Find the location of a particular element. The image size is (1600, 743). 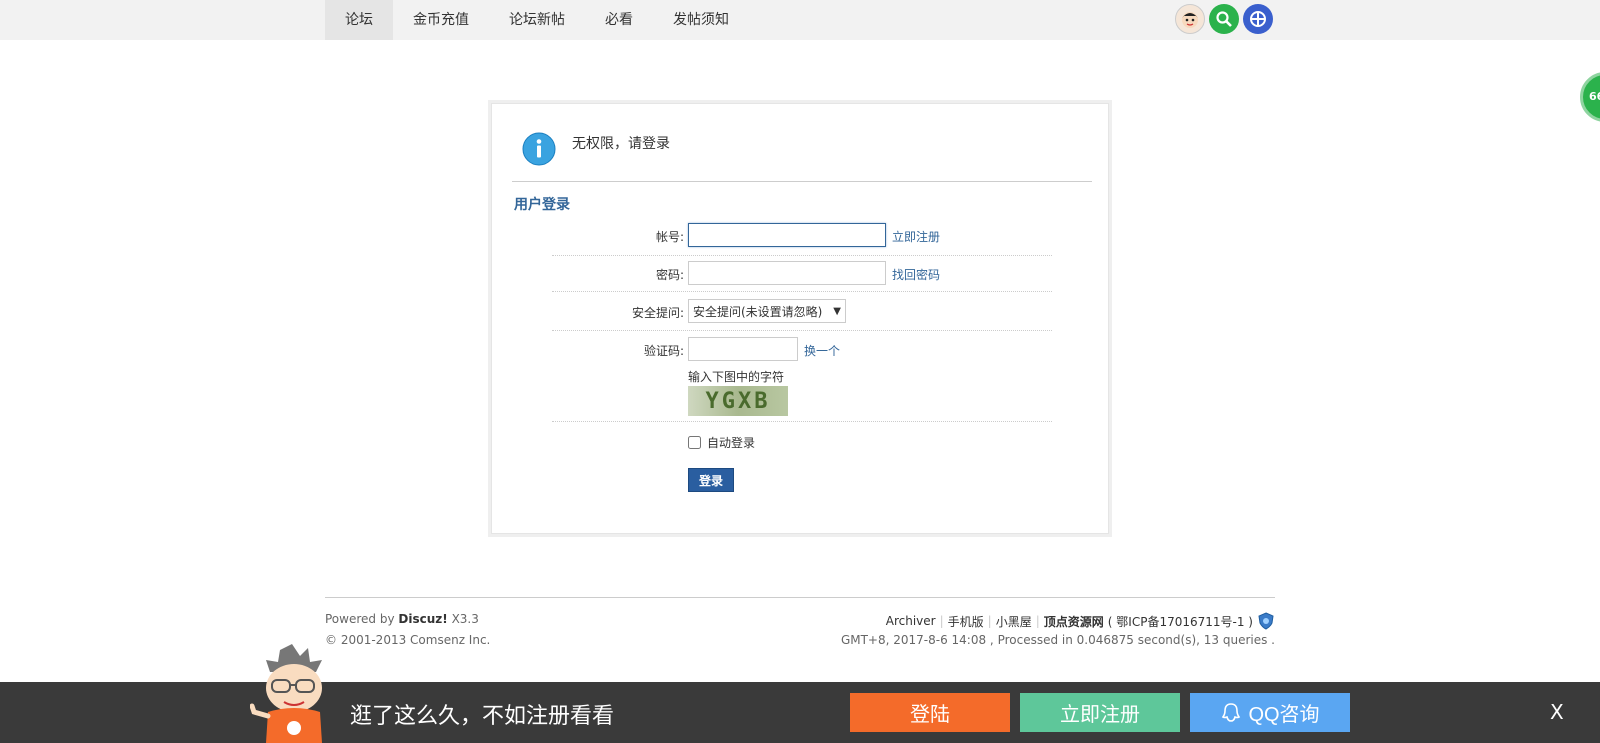

mobile-link: 手机版 is located at coordinates (966, 621).